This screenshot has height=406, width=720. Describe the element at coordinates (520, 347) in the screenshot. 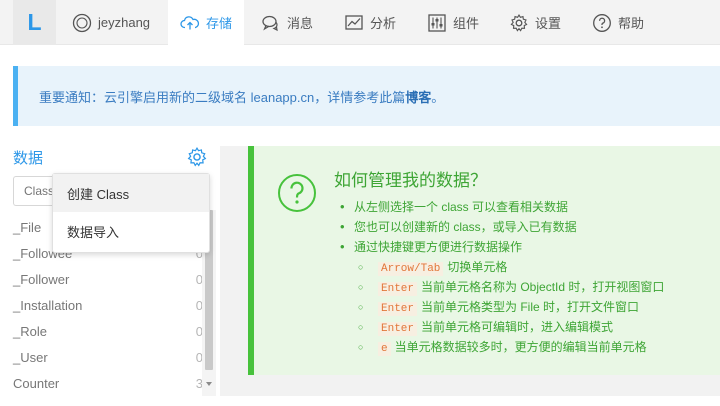

I see `shortcut-desc: 当单元格数据较多时，更方便的编辑当前单元格` at that location.